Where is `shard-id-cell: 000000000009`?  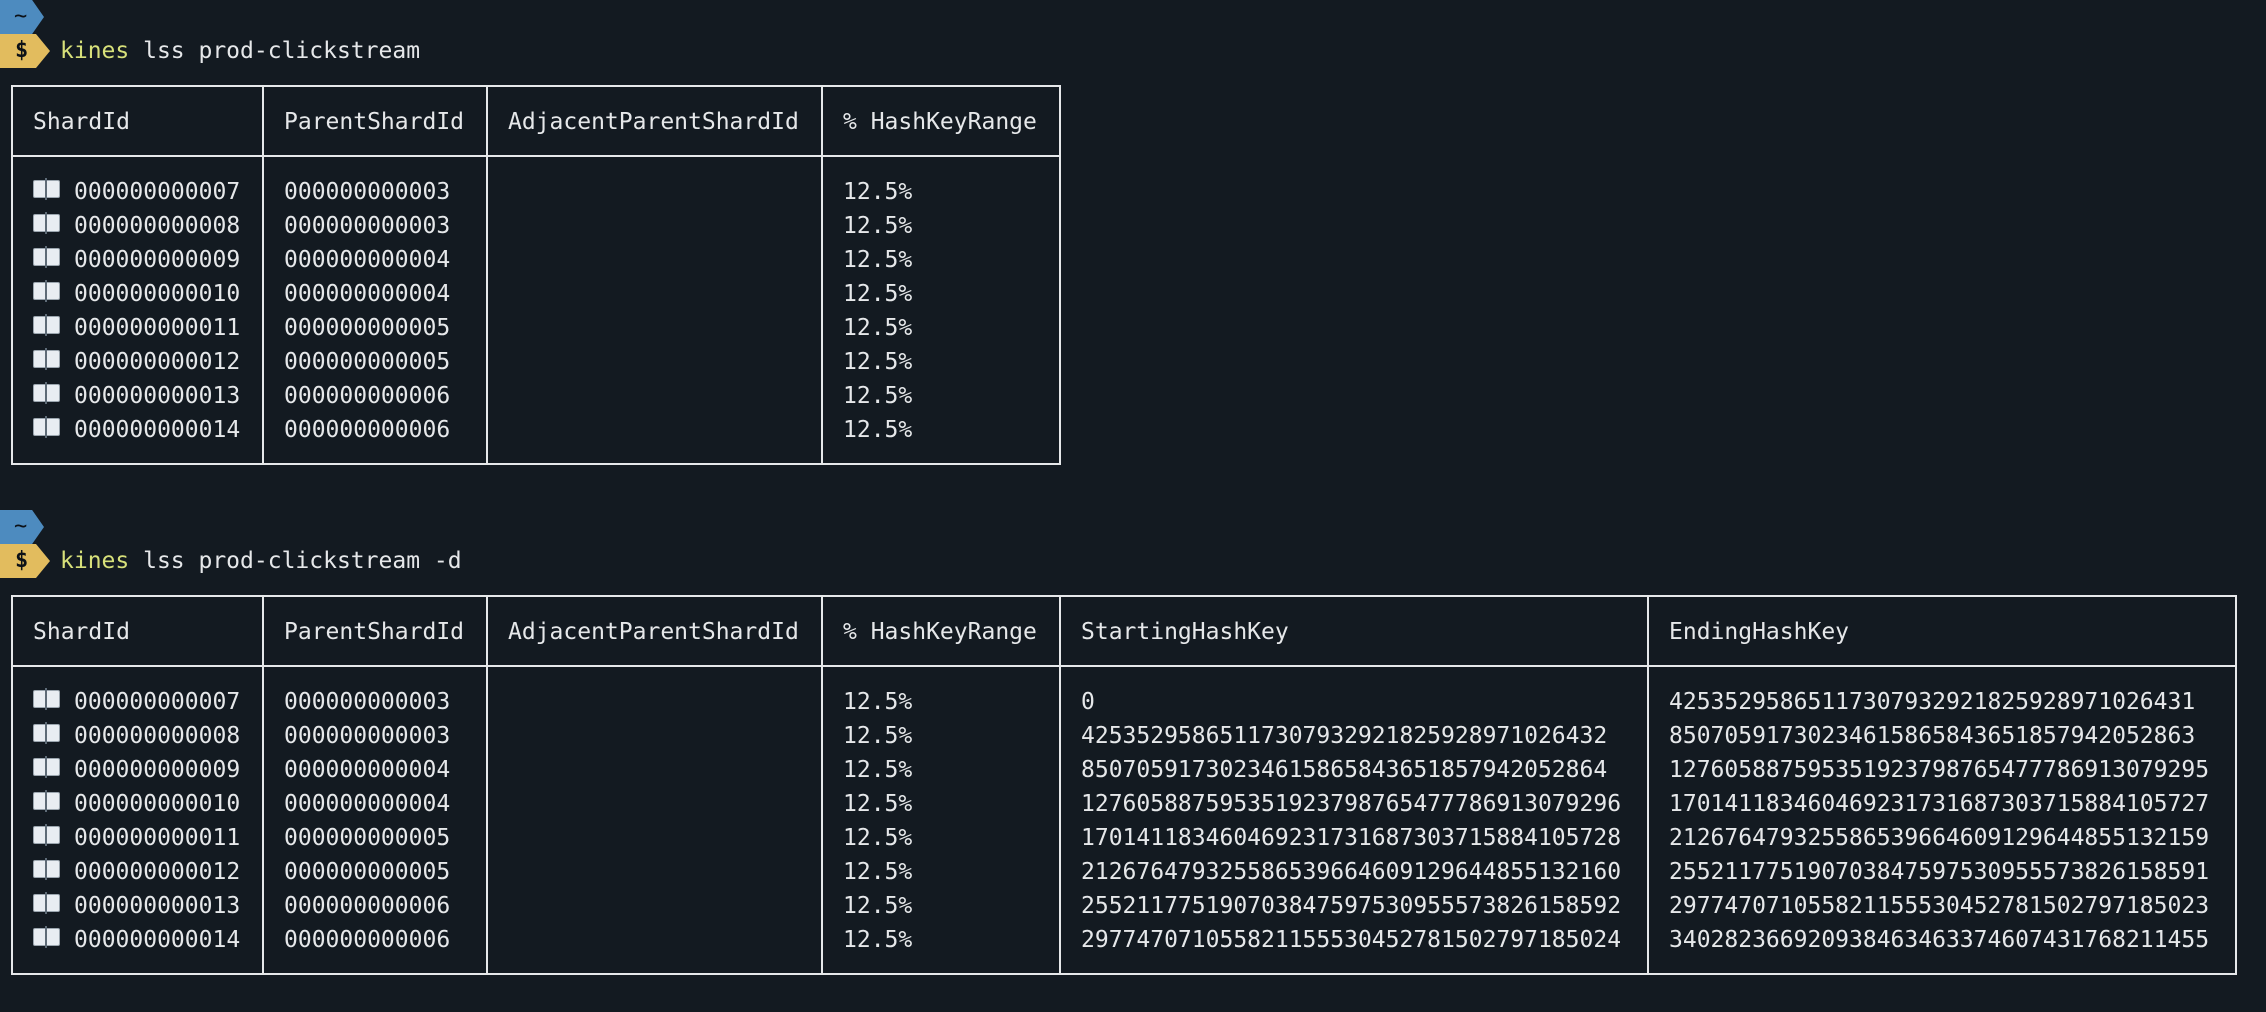 shard-id-cell: 000000000009 is located at coordinates (137, 770).